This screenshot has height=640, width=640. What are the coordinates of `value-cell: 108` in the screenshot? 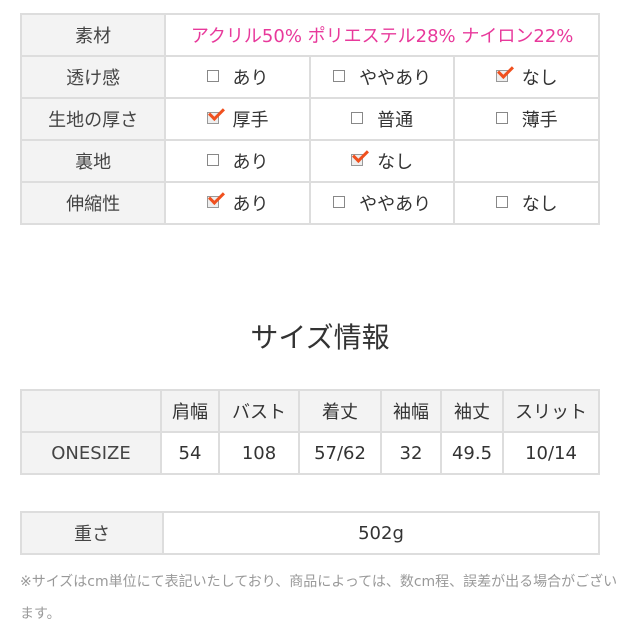 It's located at (259, 453).